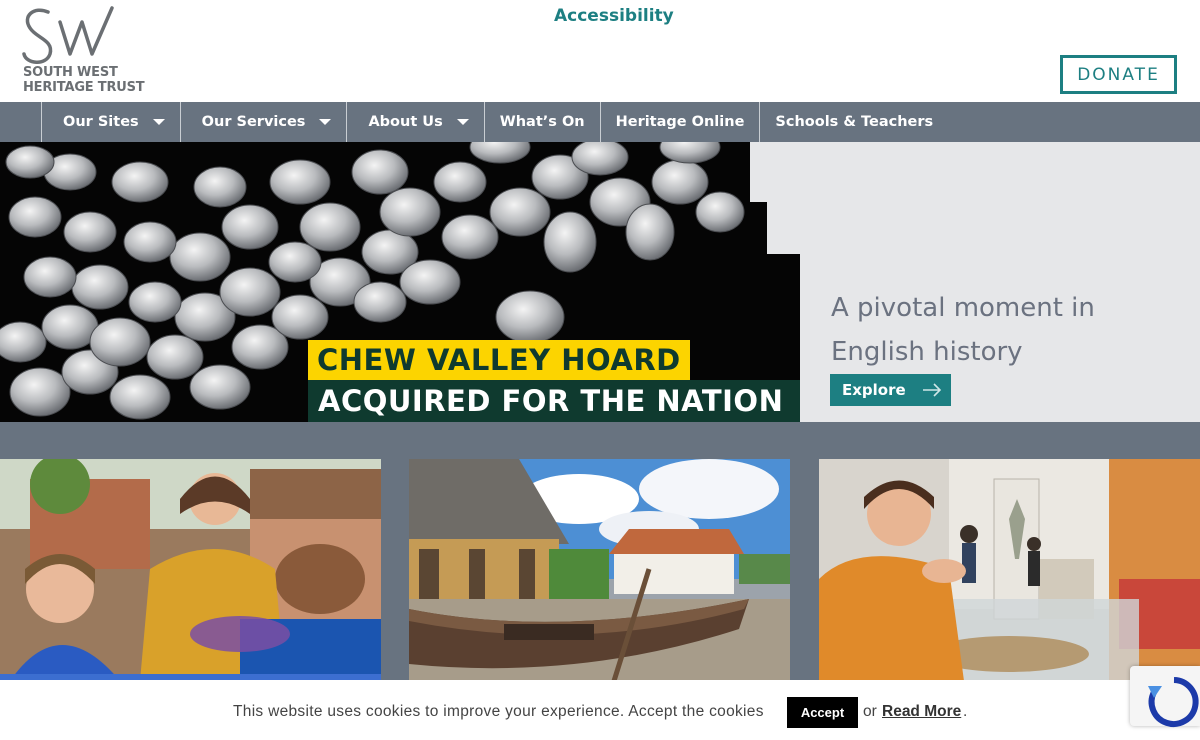 The height and width of the screenshot is (740, 1200). I want to click on accessibility-link: Accessibility, so click(614, 16).